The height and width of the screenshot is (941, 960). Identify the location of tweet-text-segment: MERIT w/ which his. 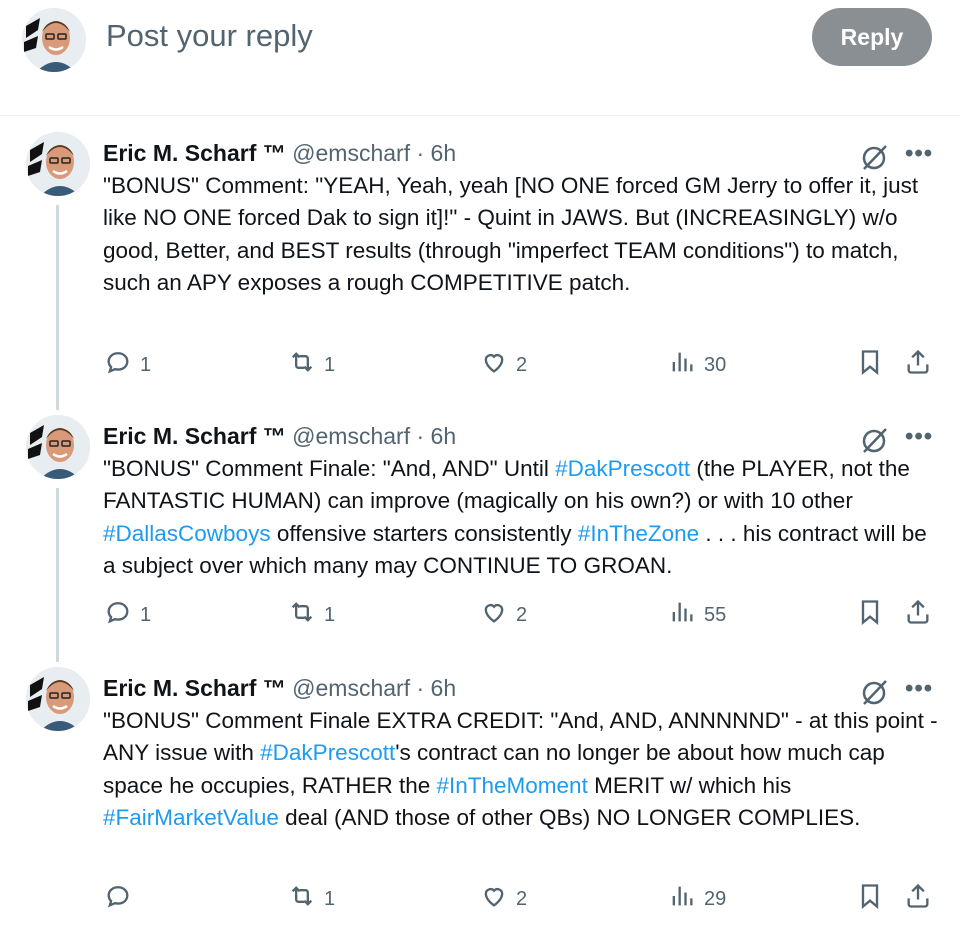
(689, 785).